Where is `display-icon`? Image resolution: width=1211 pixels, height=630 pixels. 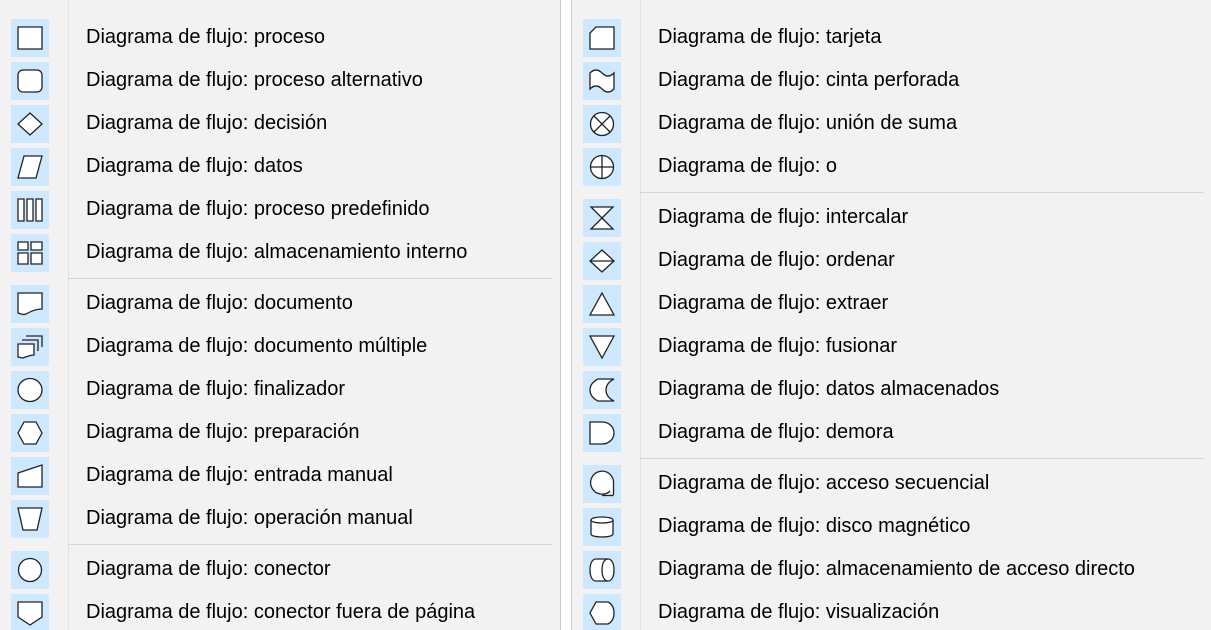
display-icon is located at coordinates (602, 611).